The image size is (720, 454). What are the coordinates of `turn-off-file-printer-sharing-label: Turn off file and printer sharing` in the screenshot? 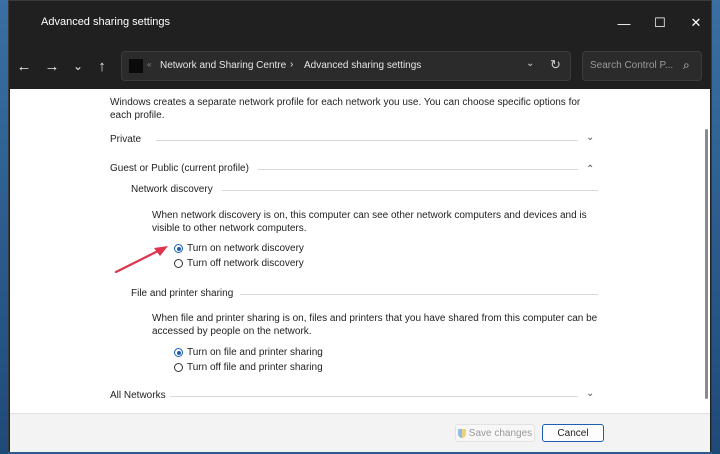 It's located at (255, 367).